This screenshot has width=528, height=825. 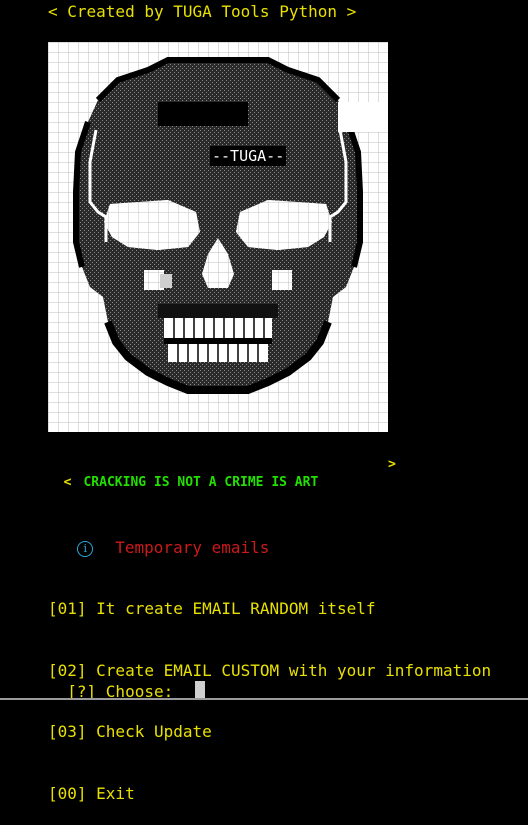 I want to click on subtitle-row: i Temporary emails, so click(x=163, y=537).